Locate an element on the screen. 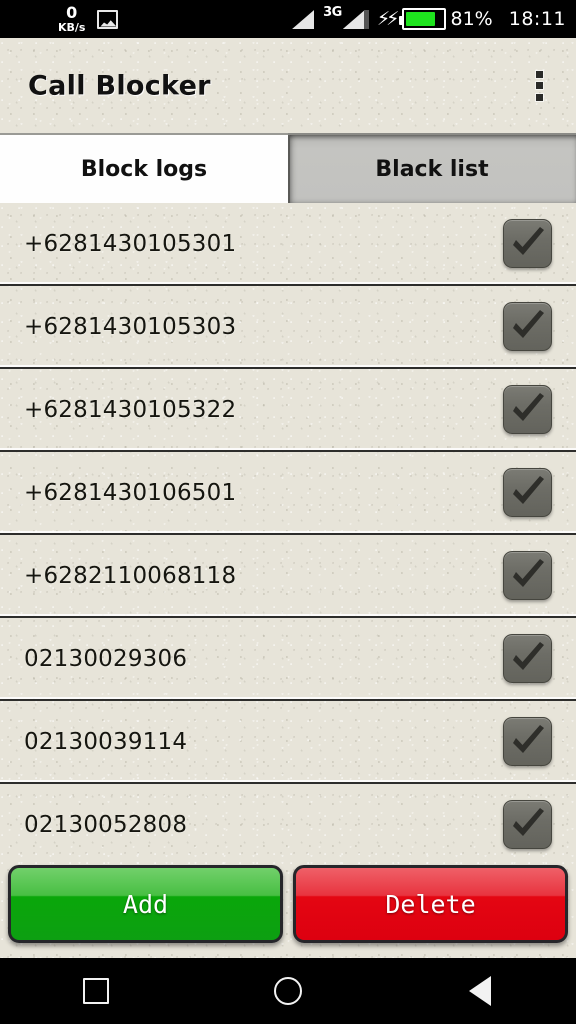 The width and height of the screenshot is (576, 1024). table-row: +6281430105303 is located at coordinates (288, 327).